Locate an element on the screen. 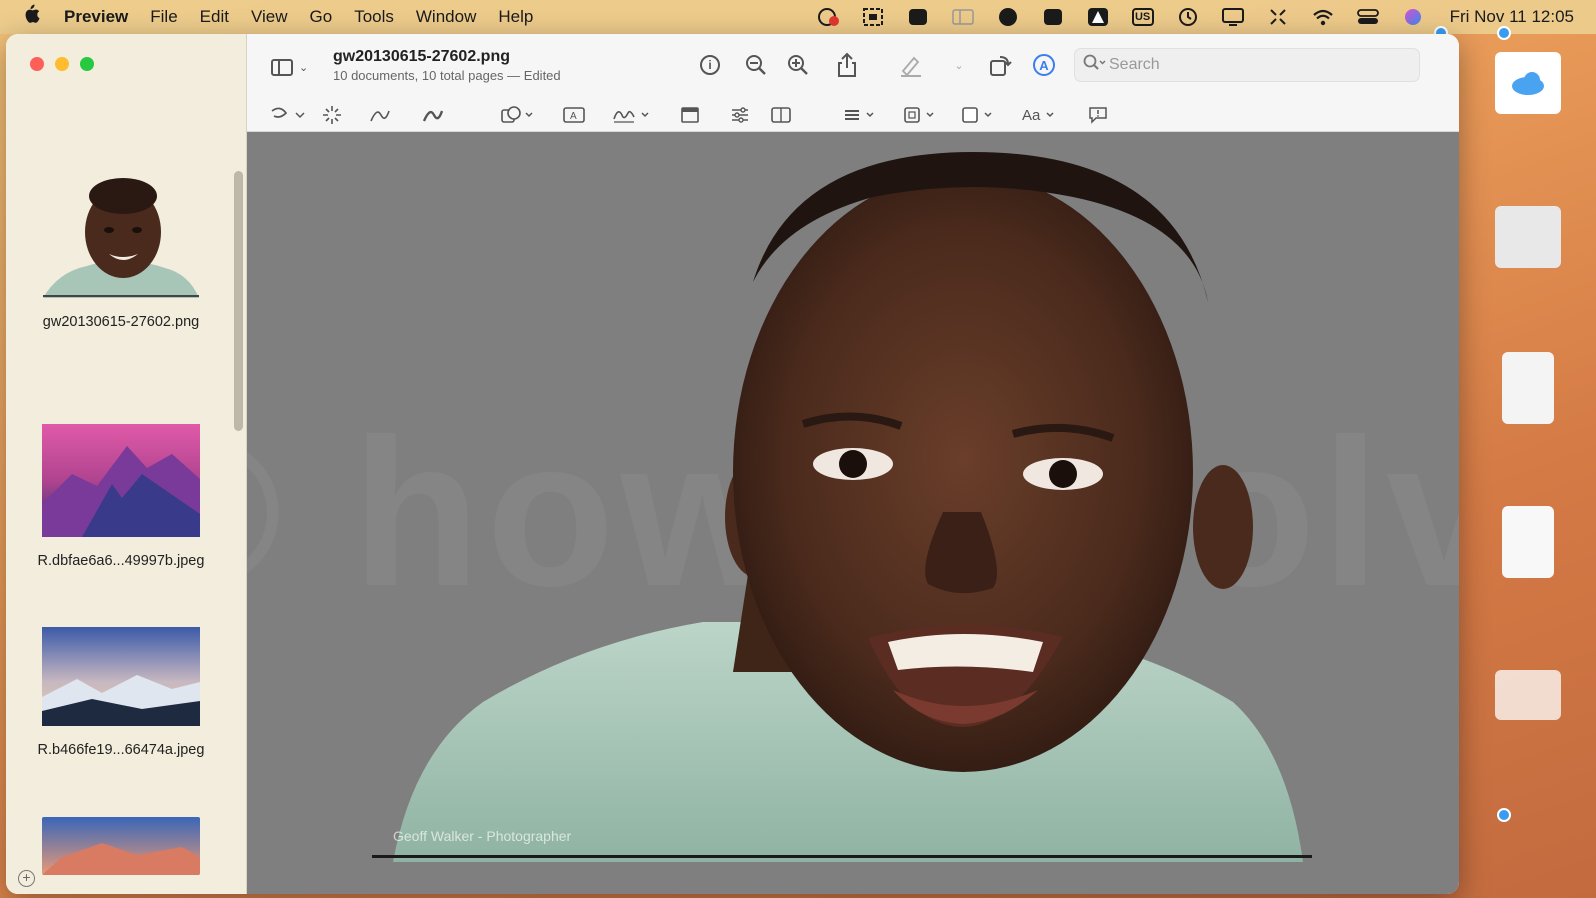 The height and width of the screenshot is (898, 1596). apple-menu-icon is located at coordinates (33, 17).